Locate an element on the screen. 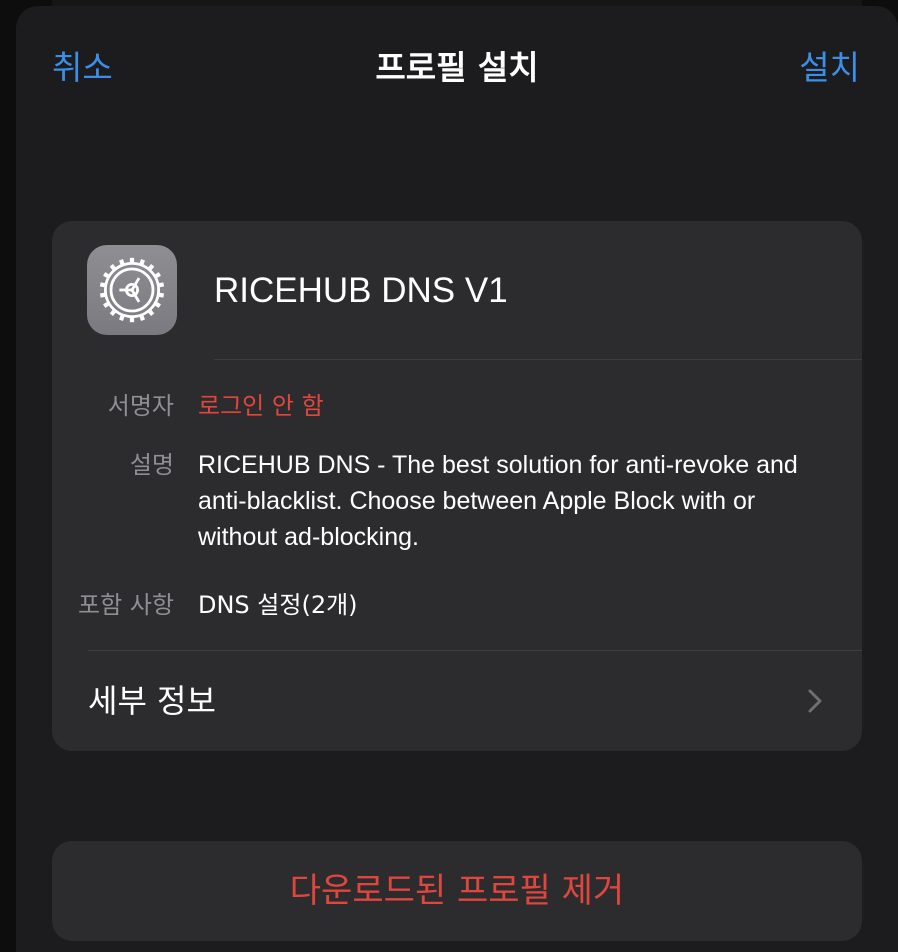 The image size is (898, 952). profile-name: RICEHUB DNS V1 is located at coordinates (361, 290).